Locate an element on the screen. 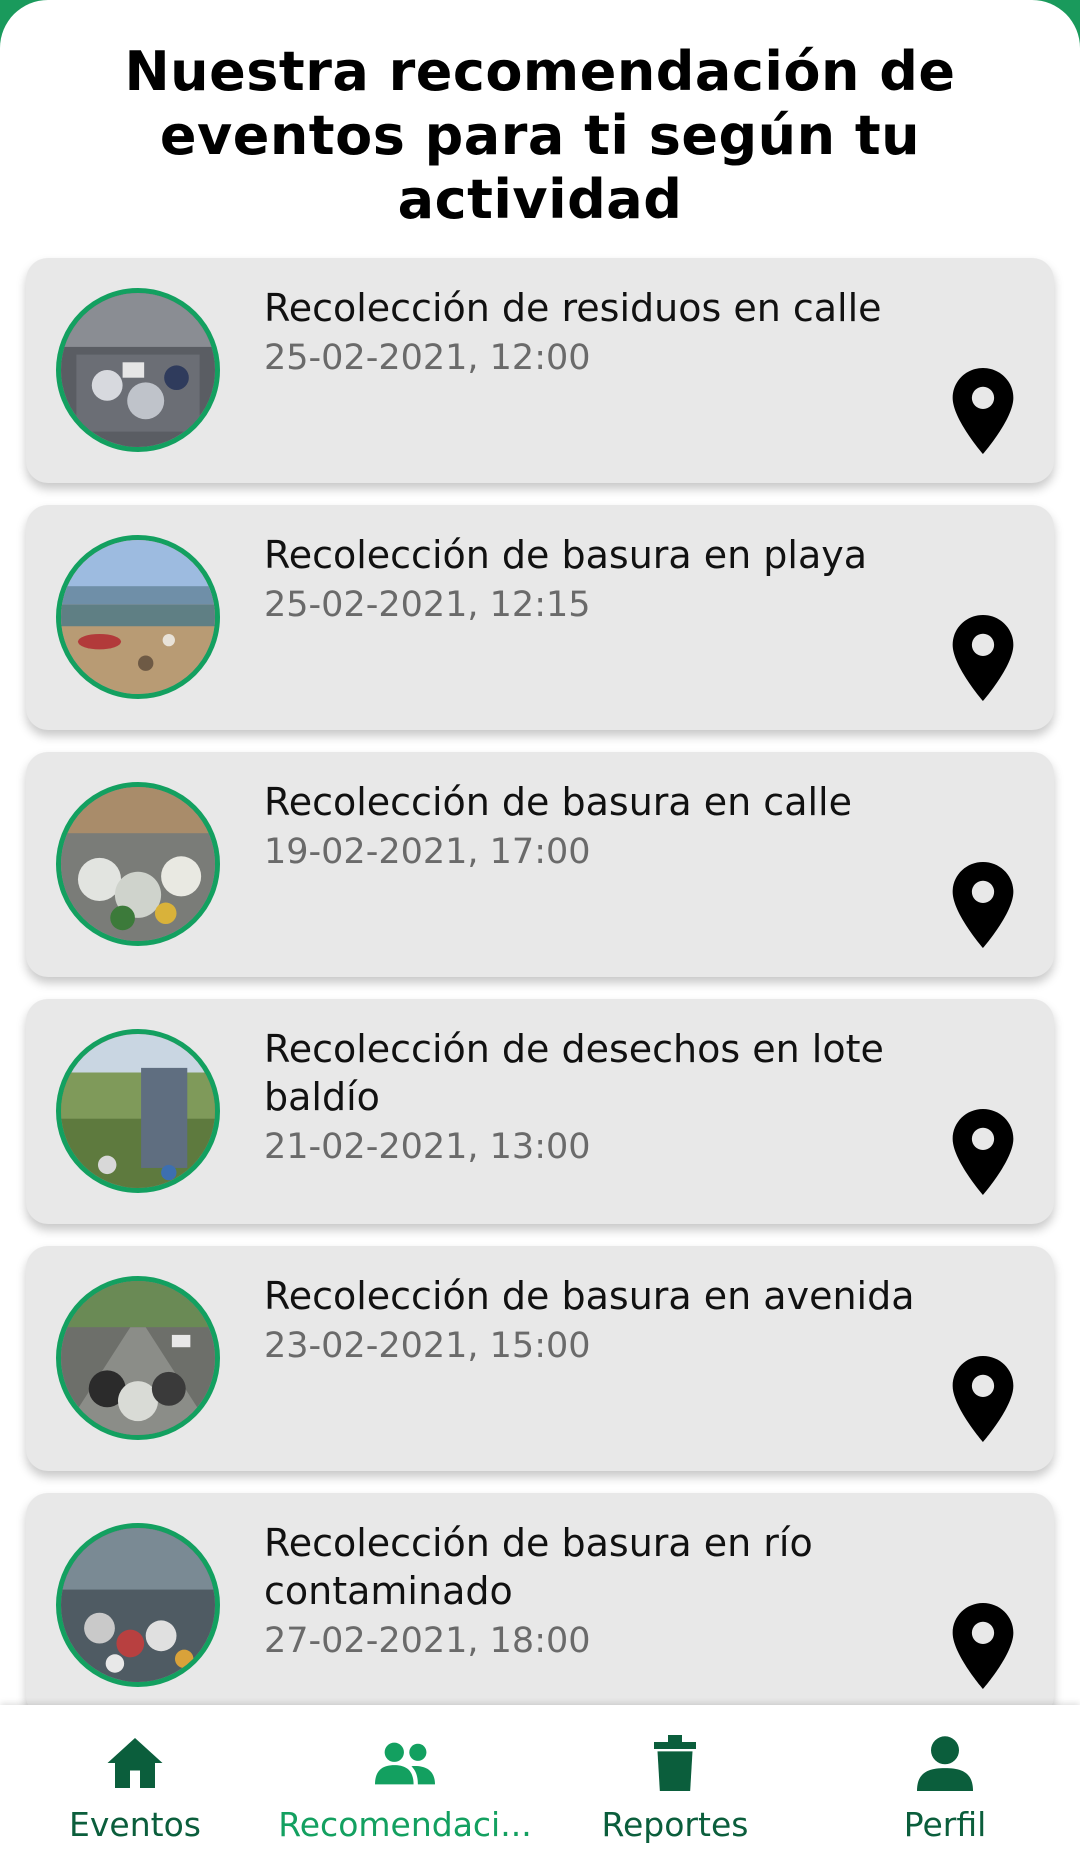 The width and height of the screenshot is (1080, 1853). event-date: 21-02-2021, 13:00 is located at coordinates (427, 1147).